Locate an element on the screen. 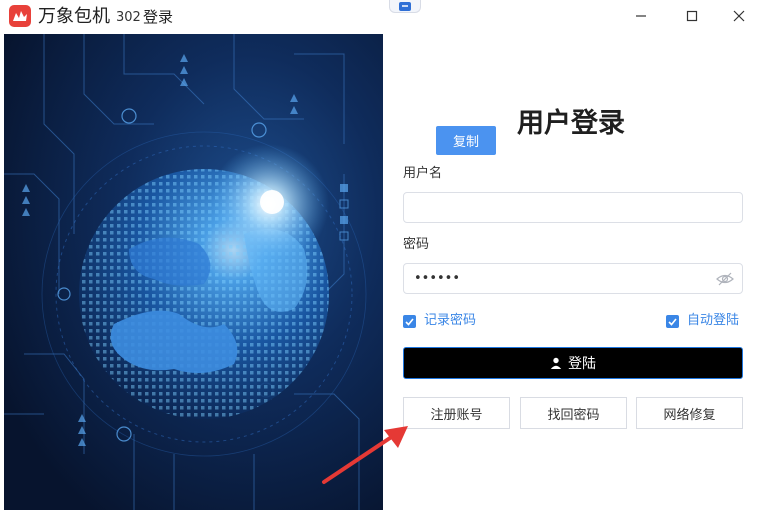  auto-login-checkbox is located at coordinates (672, 321).